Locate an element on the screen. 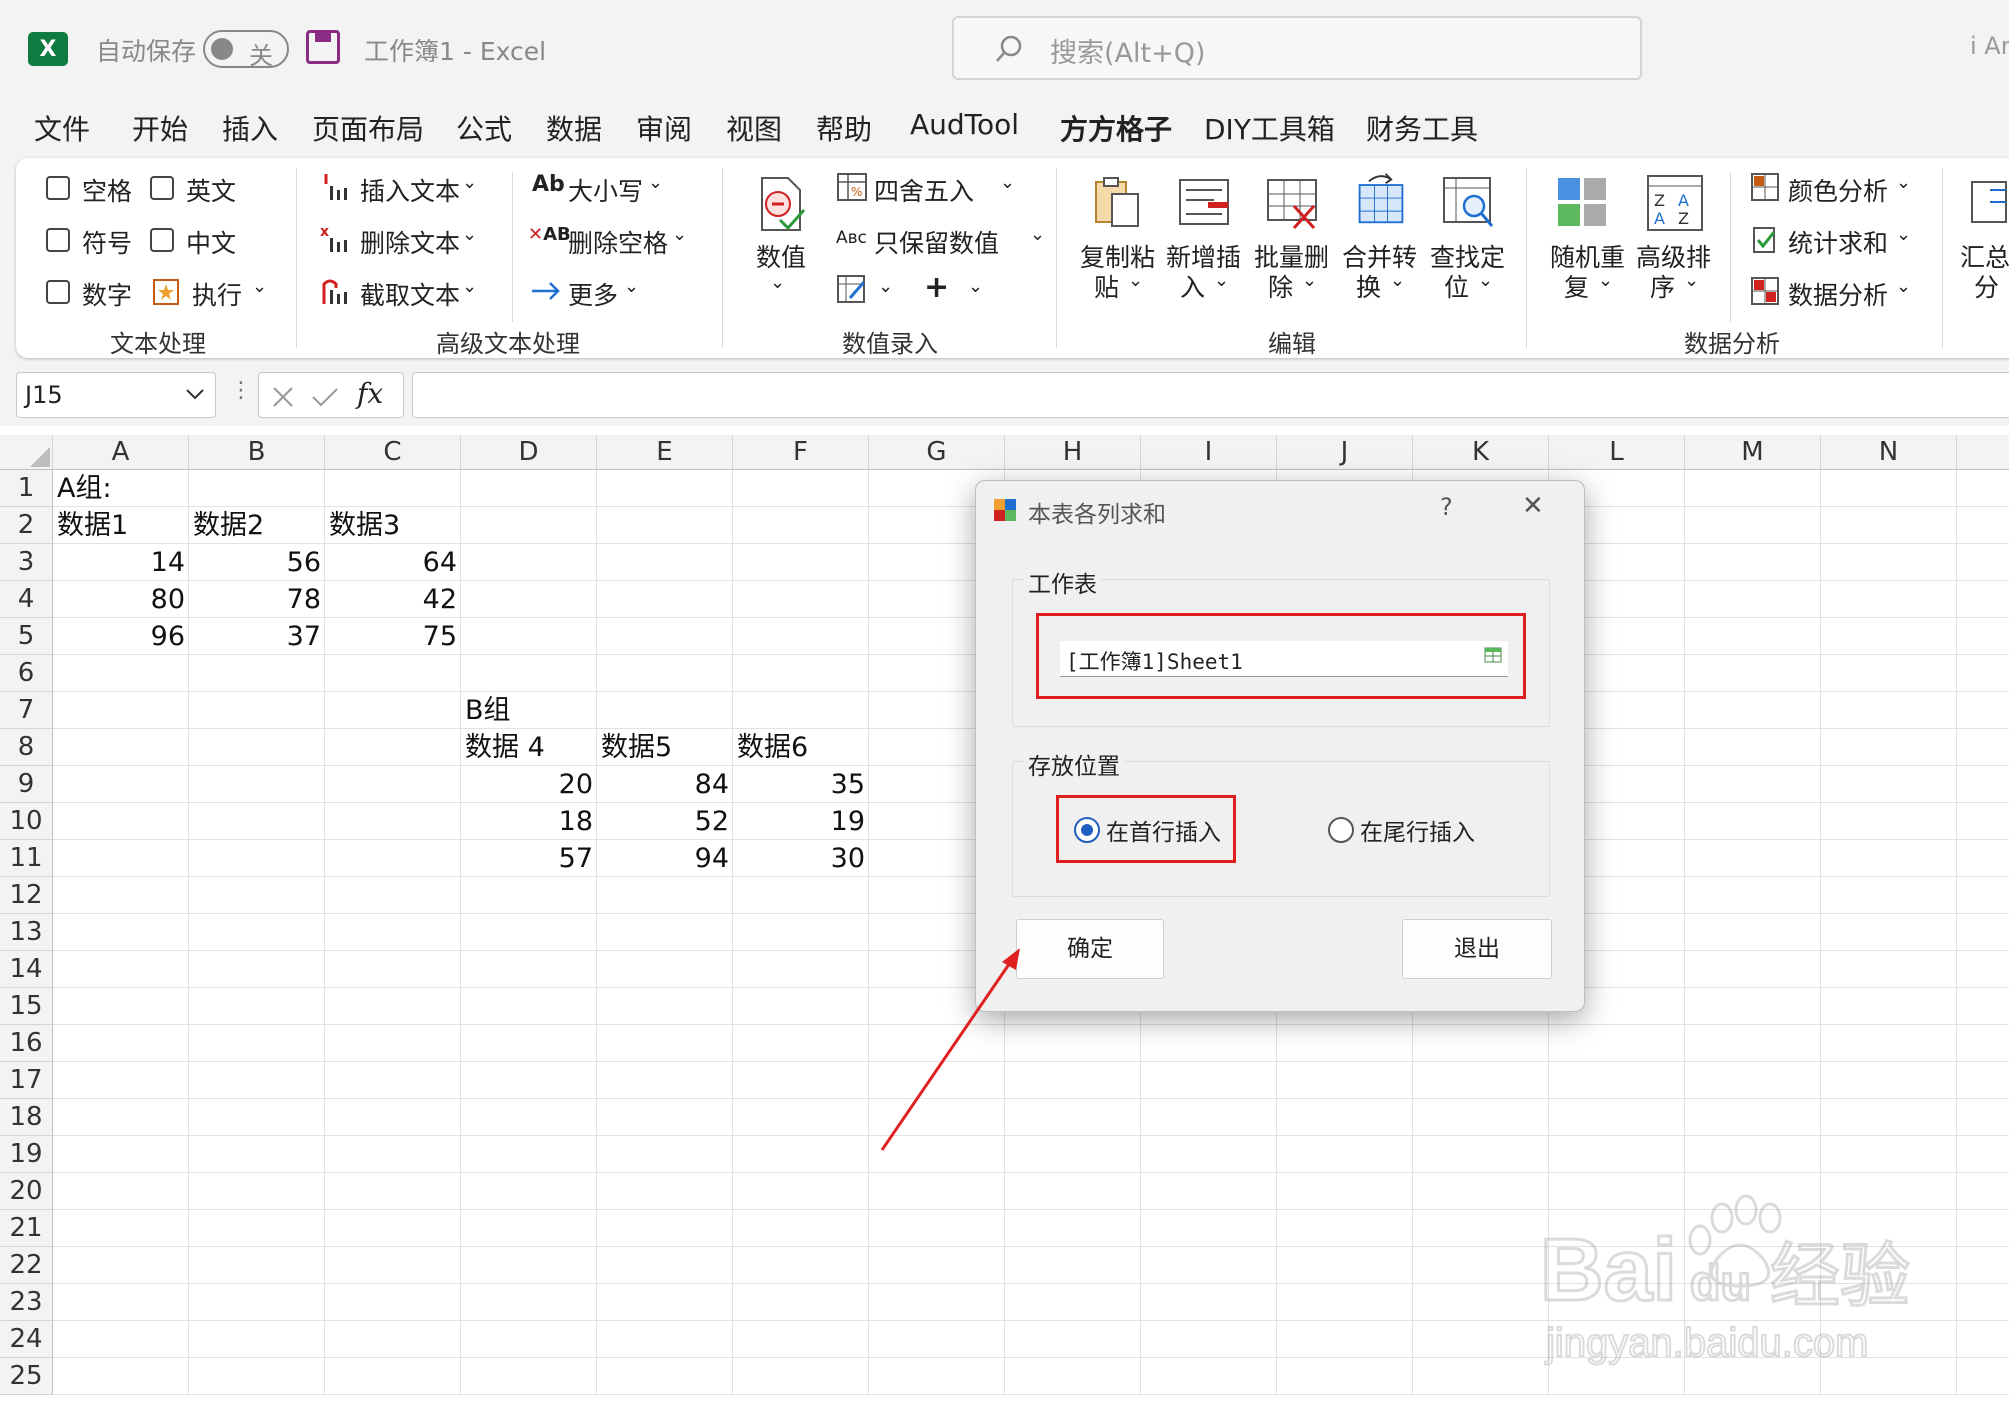 This screenshot has height=1401, width=2009. cell-a2: 数据1 is located at coordinates (121, 525).